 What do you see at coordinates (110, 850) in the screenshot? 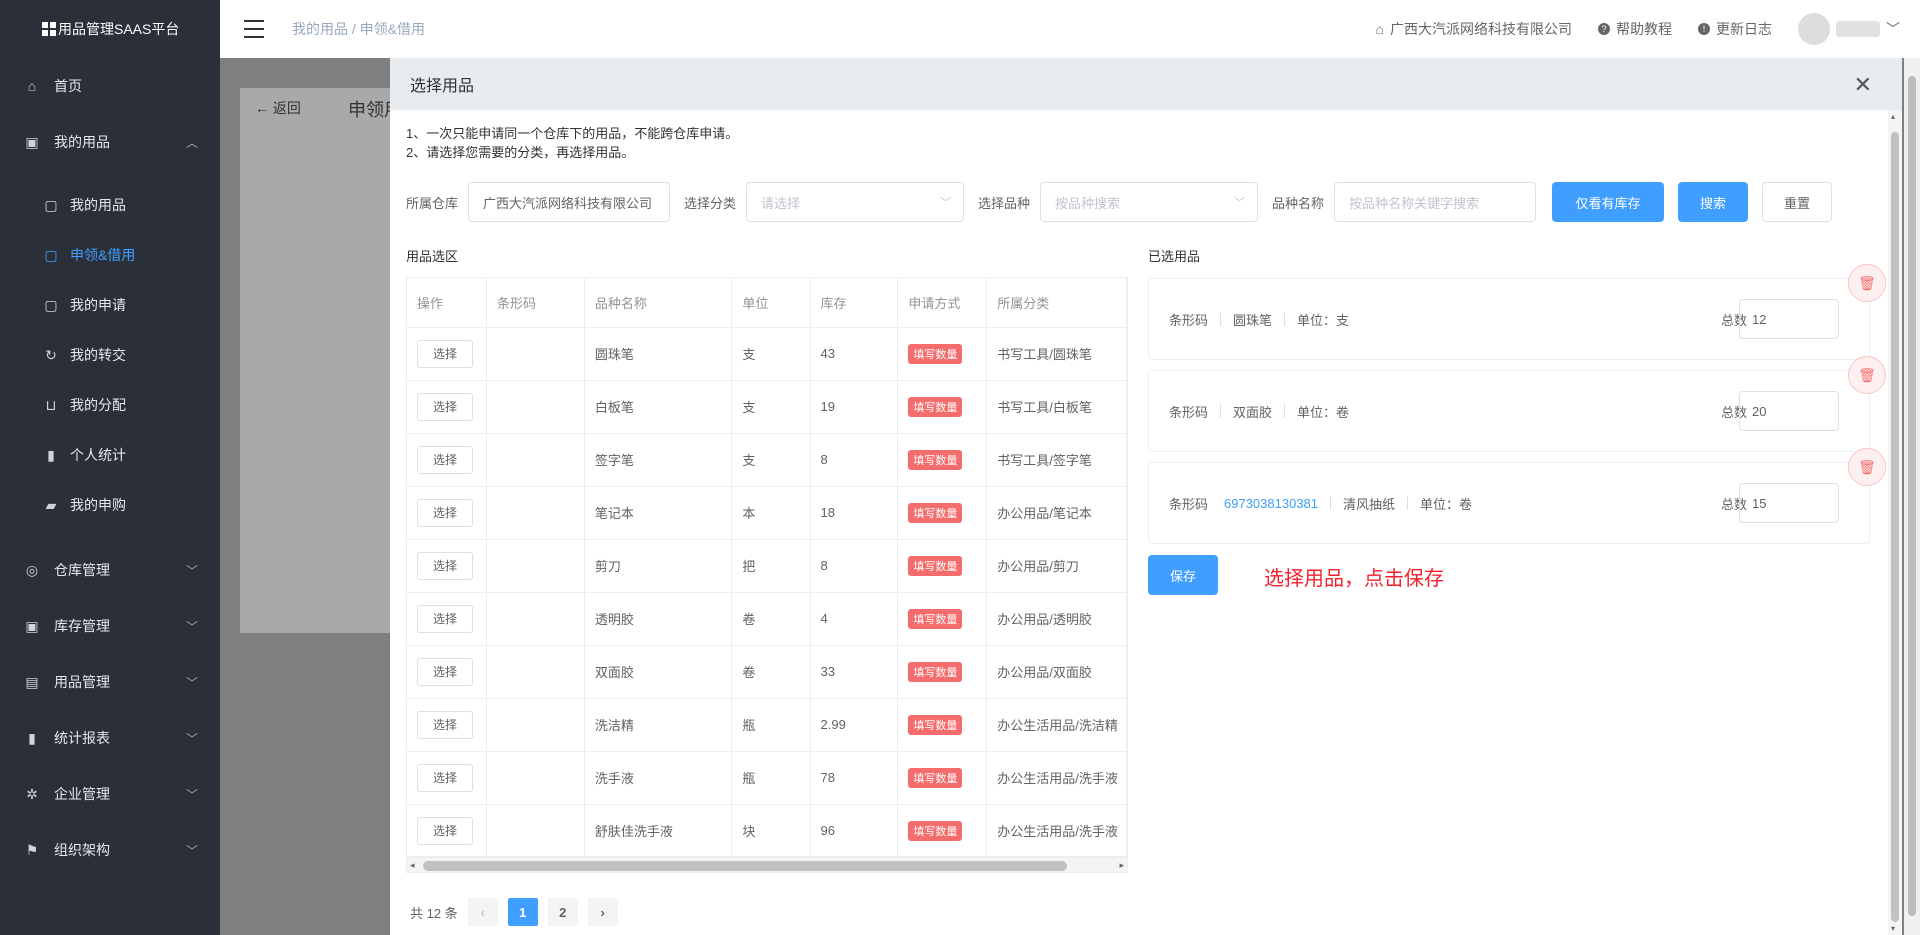
I see `menu-organization: ⚑ 组织架构 ﹀` at bounding box center [110, 850].